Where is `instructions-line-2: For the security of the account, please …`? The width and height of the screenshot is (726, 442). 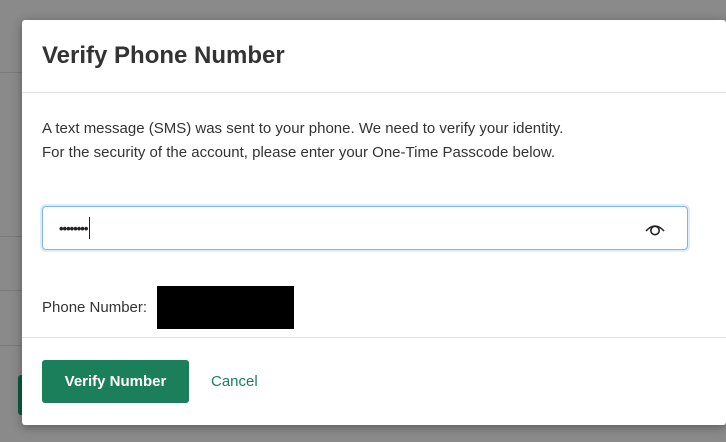
instructions-line-2: For the security of the account, please … is located at coordinates (299, 152).